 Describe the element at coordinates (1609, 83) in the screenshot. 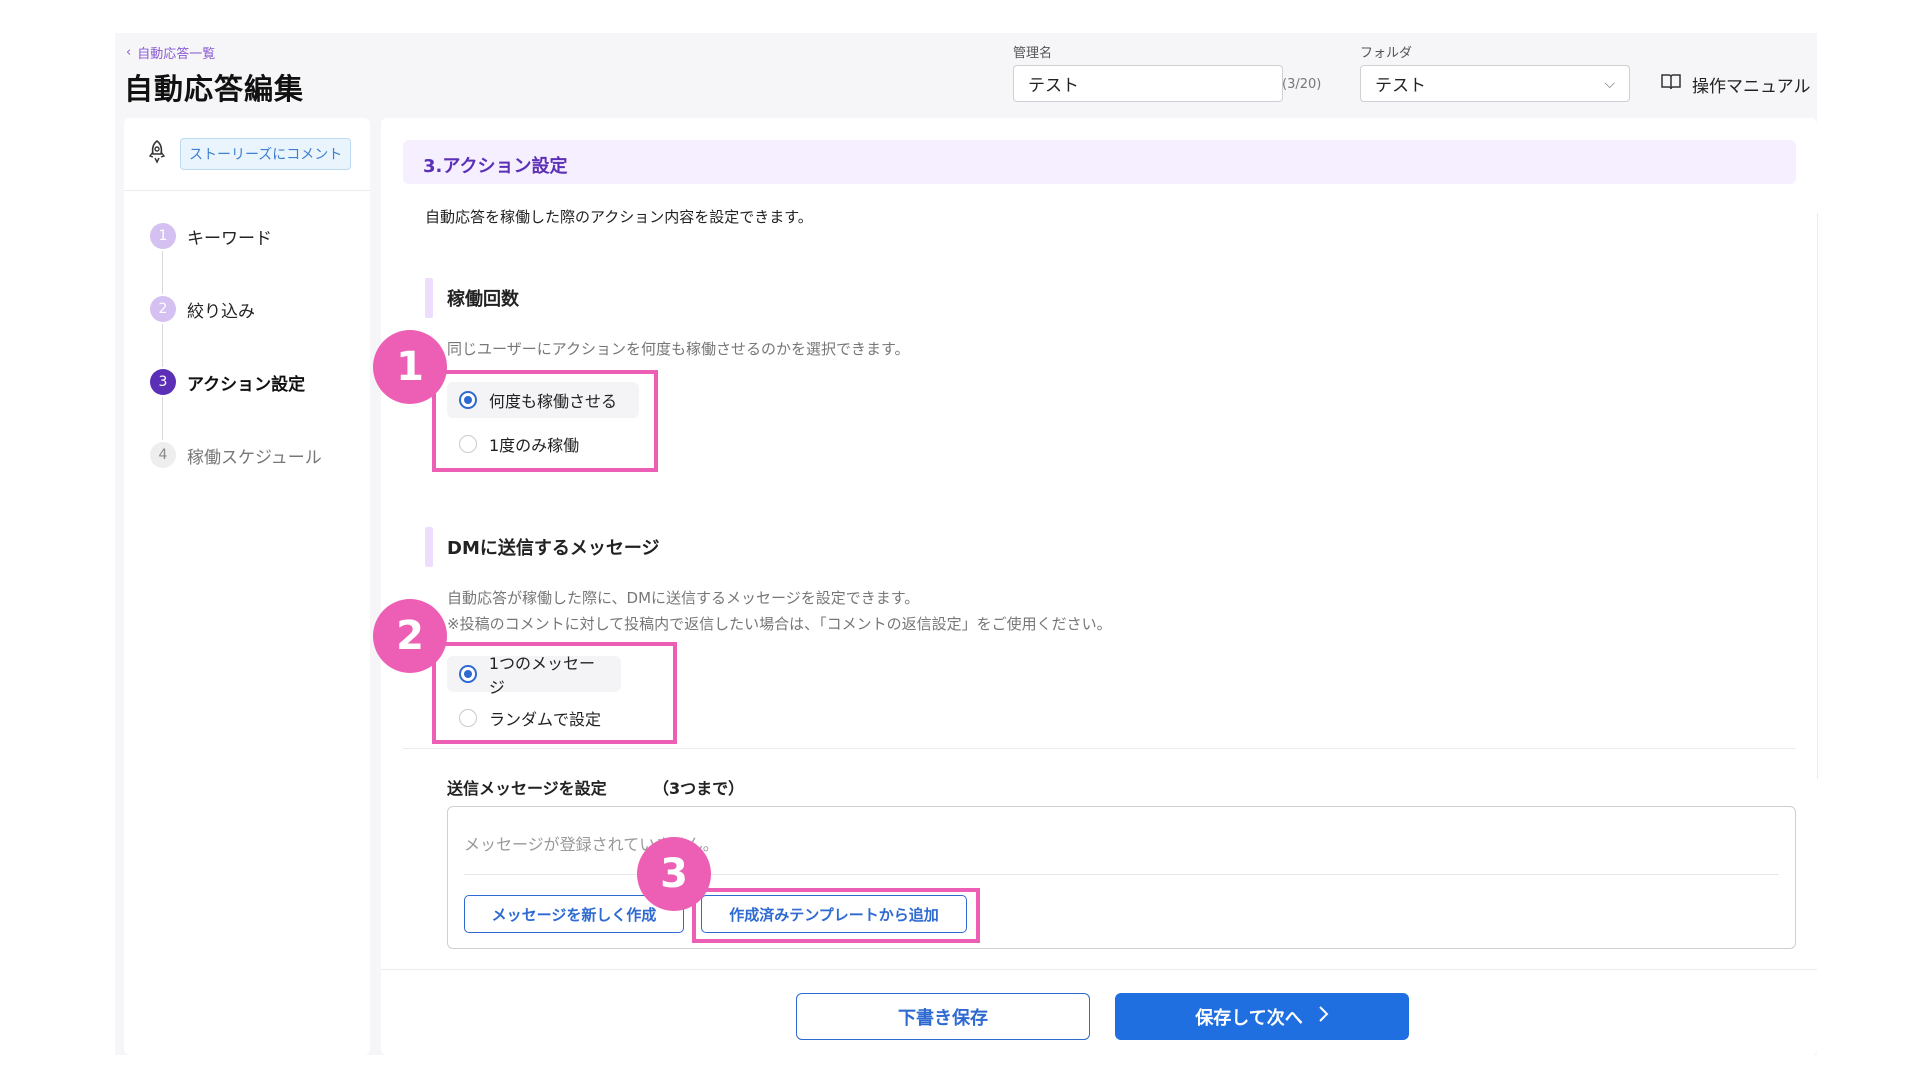

I see `chevron-down-icon: ⌵` at that location.